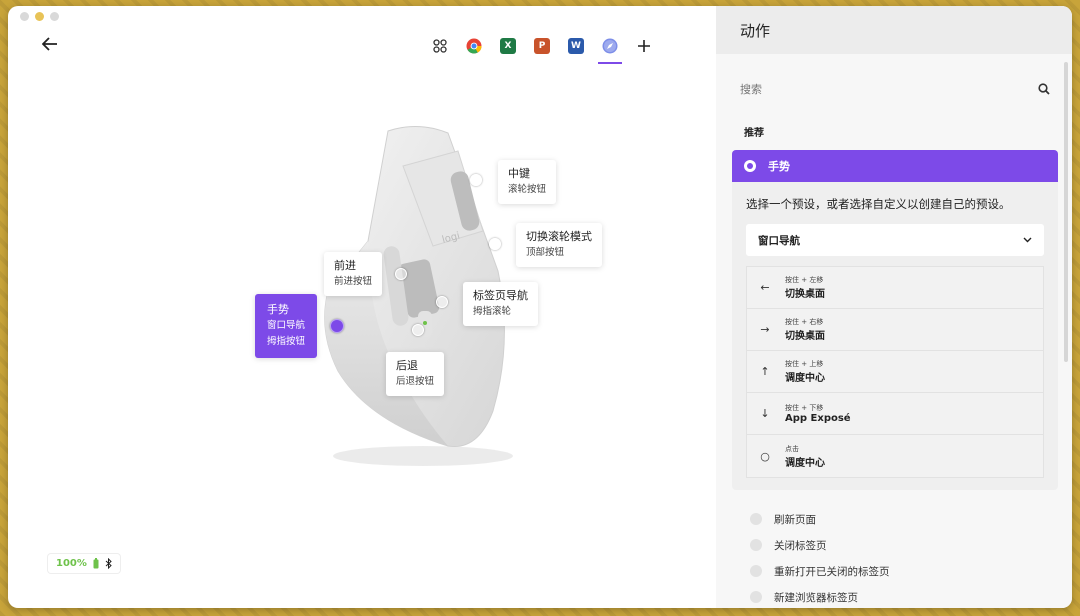 This screenshot has width=1080, height=616. What do you see at coordinates (415, 374) in the screenshot?
I see `callout-back: 后退 后退按钮` at bounding box center [415, 374].